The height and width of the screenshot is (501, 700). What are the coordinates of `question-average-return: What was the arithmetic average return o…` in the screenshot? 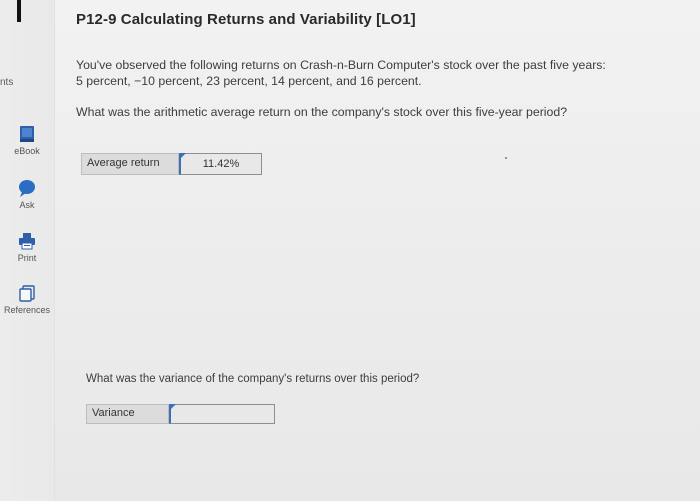 It's located at (322, 112).